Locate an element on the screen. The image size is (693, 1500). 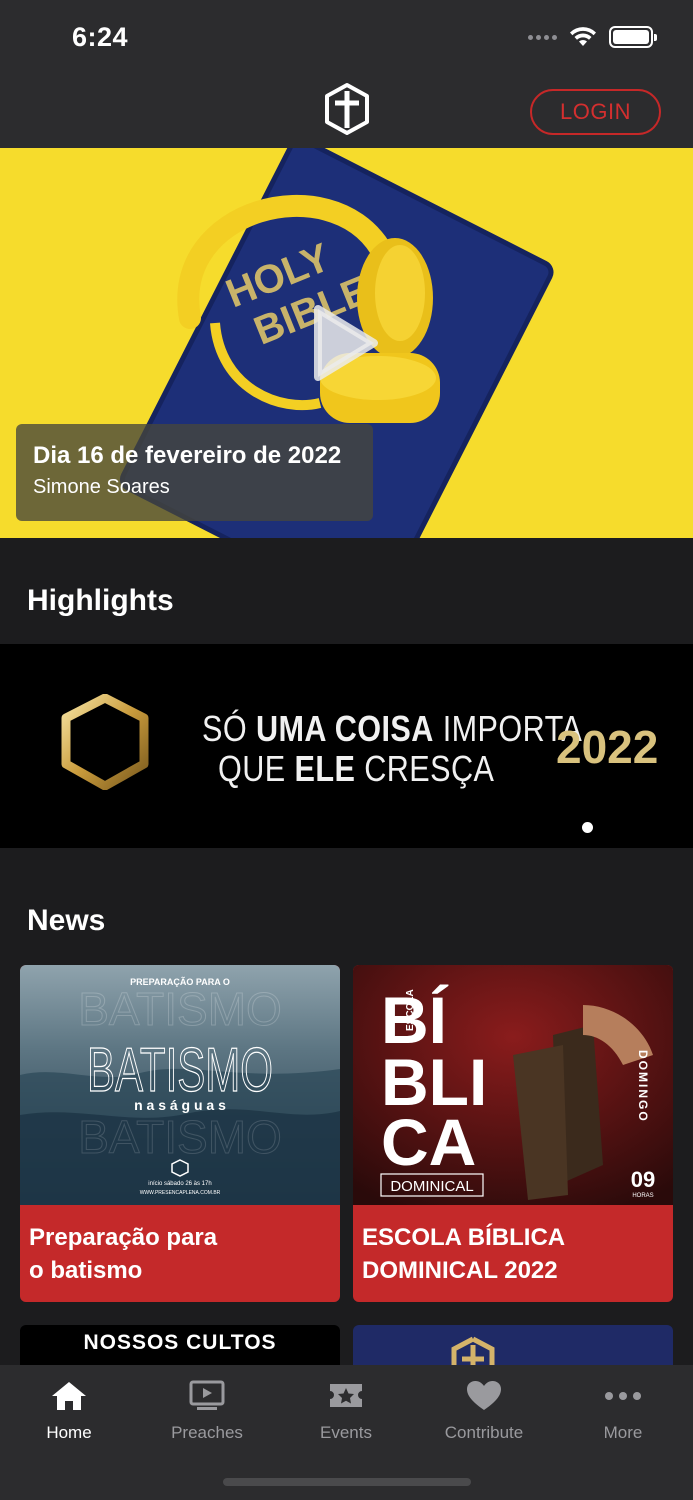
news-card is located at coordinates (513, 1347).